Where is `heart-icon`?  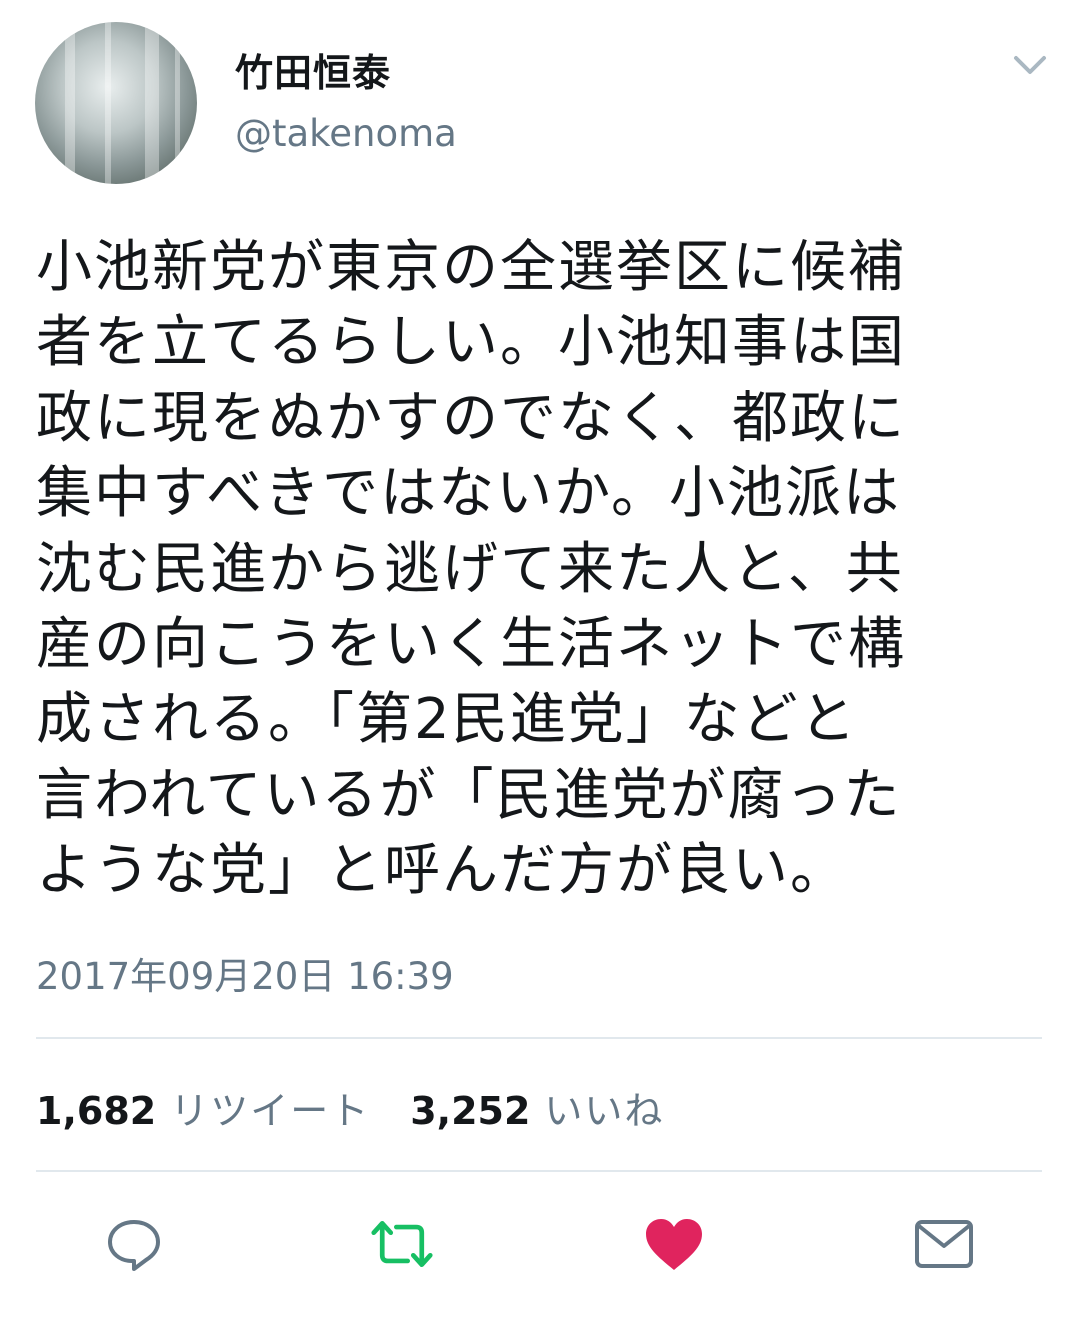 heart-icon is located at coordinates (674, 1244).